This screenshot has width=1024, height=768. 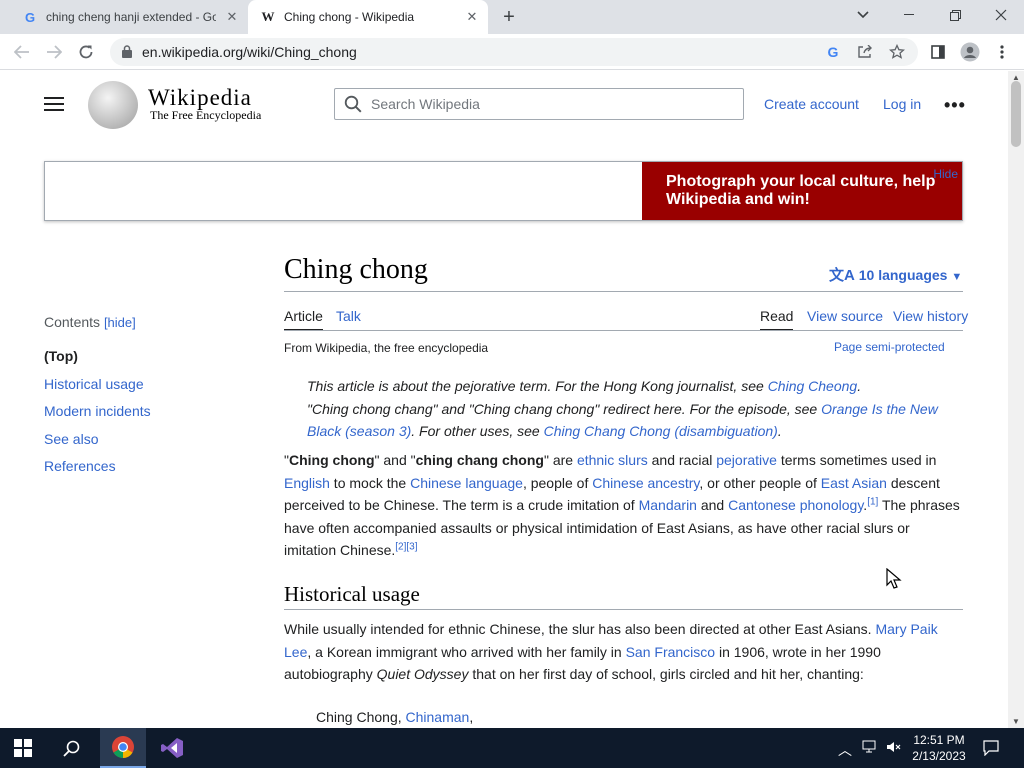 What do you see at coordinates (661, 431) in the screenshot?
I see `hatnote-link: Ching Chang Chong (disambiguation)` at bounding box center [661, 431].